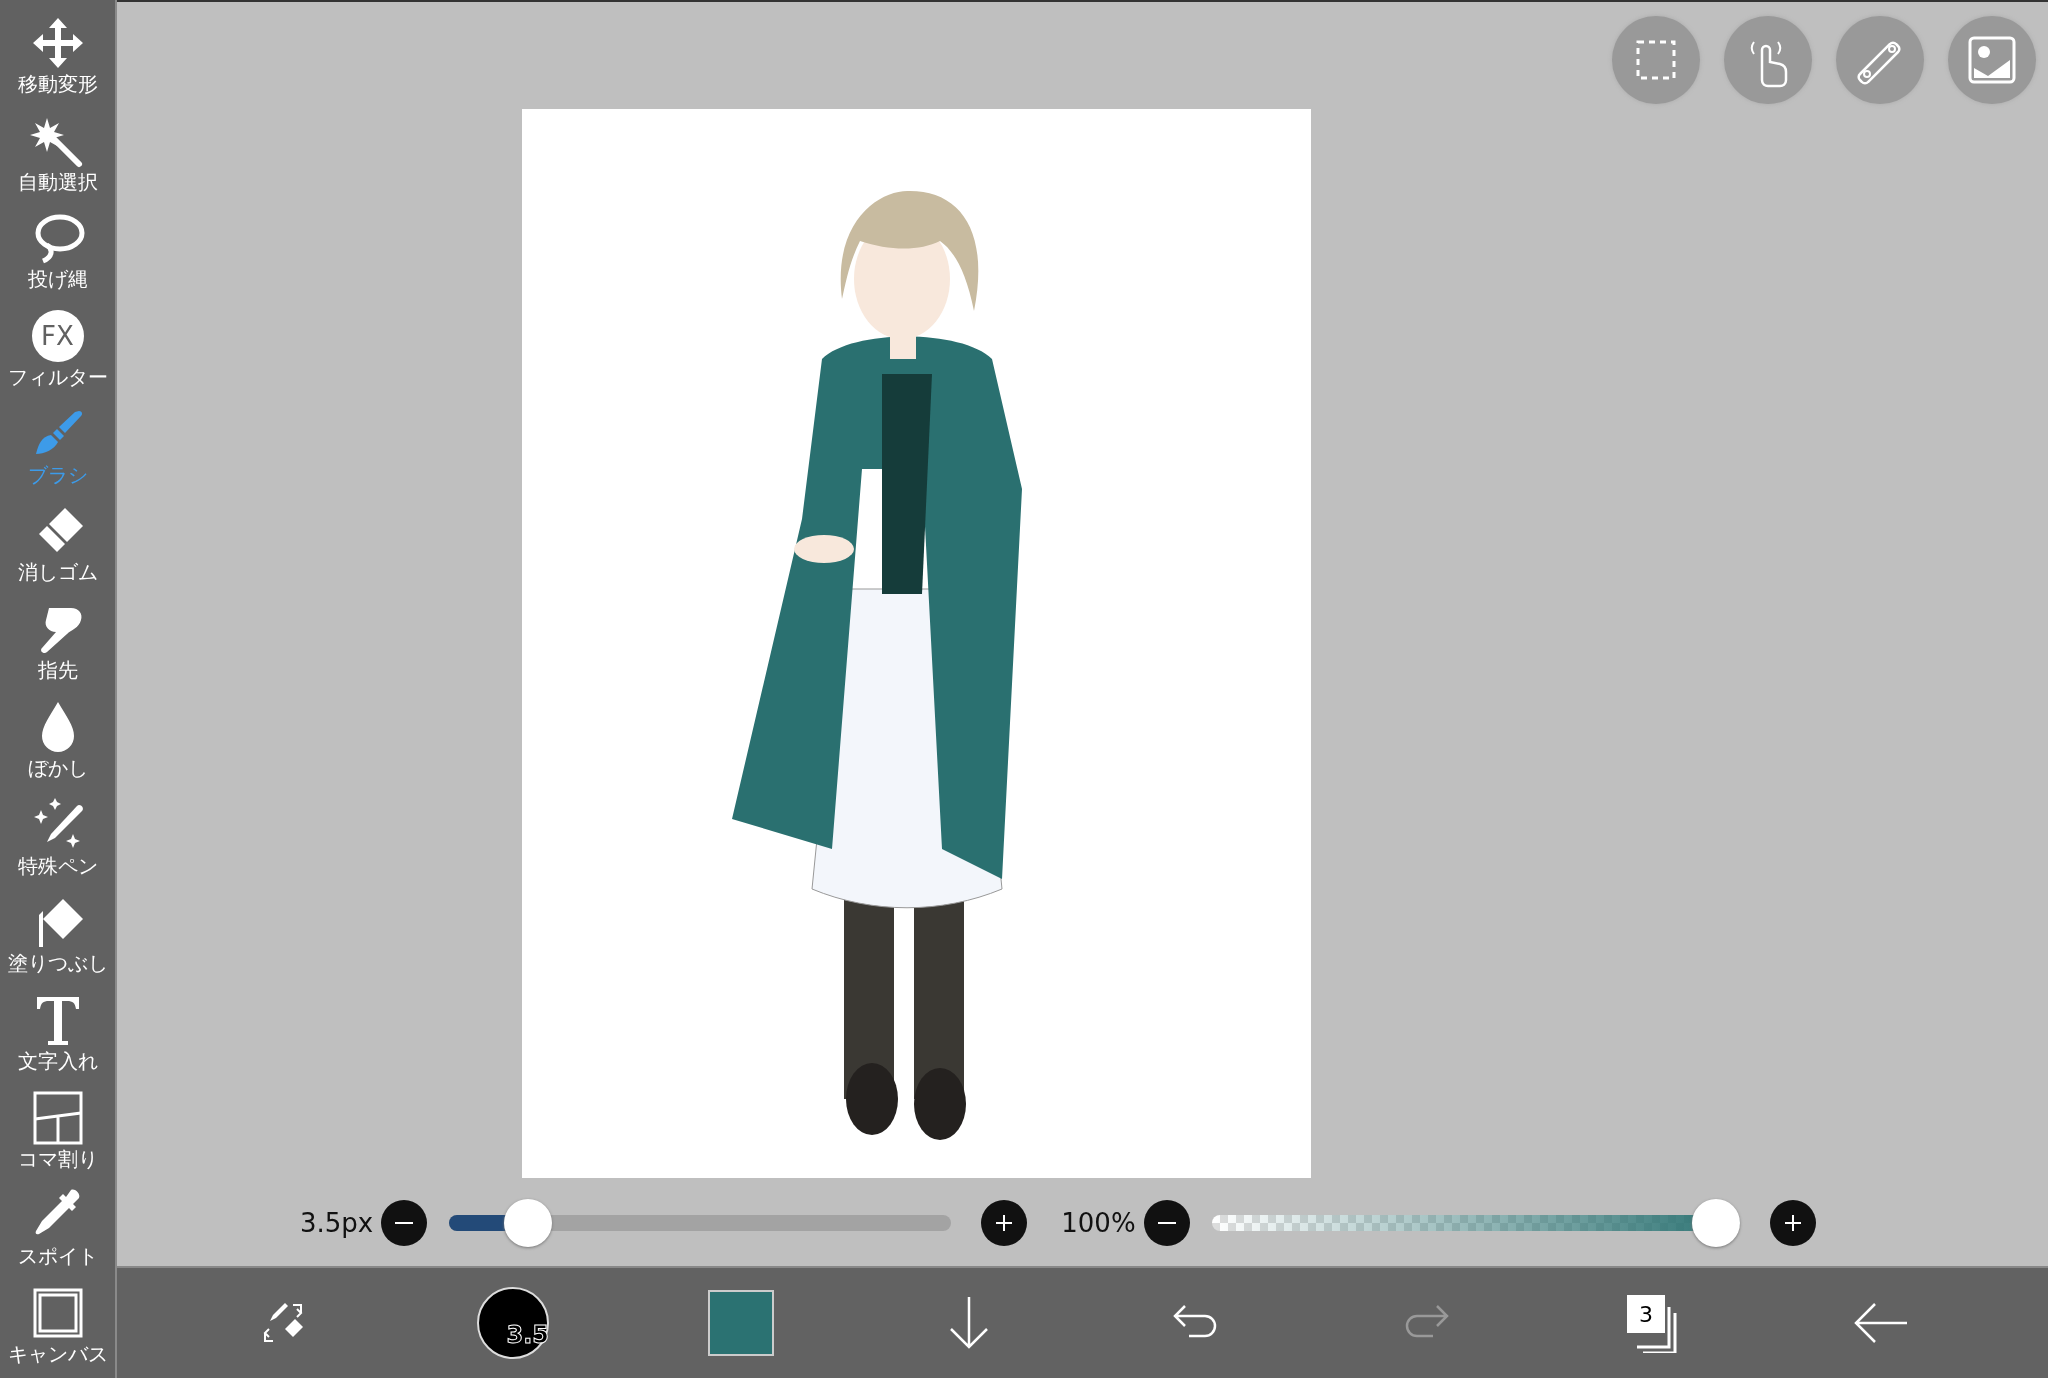 The width and height of the screenshot is (2048, 1378). I want to click on tool-button: キャンバス, so click(57, 1325).